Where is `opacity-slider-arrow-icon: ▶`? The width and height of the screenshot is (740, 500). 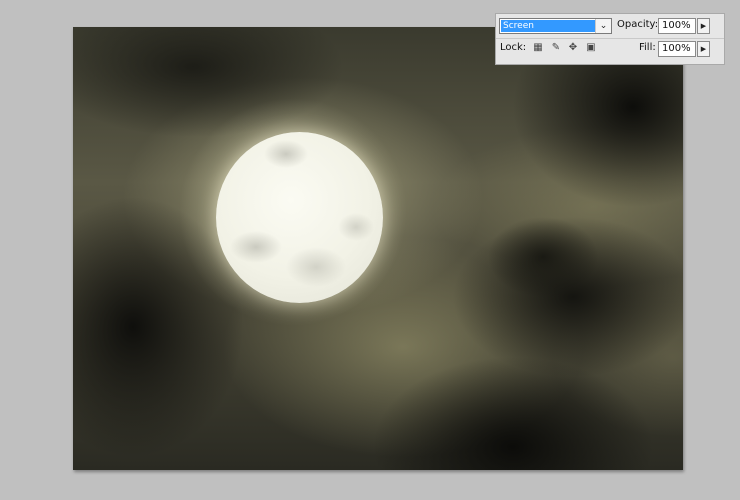
opacity-slider-arrow-icon: ▶ is located at coordinates (703, 26).